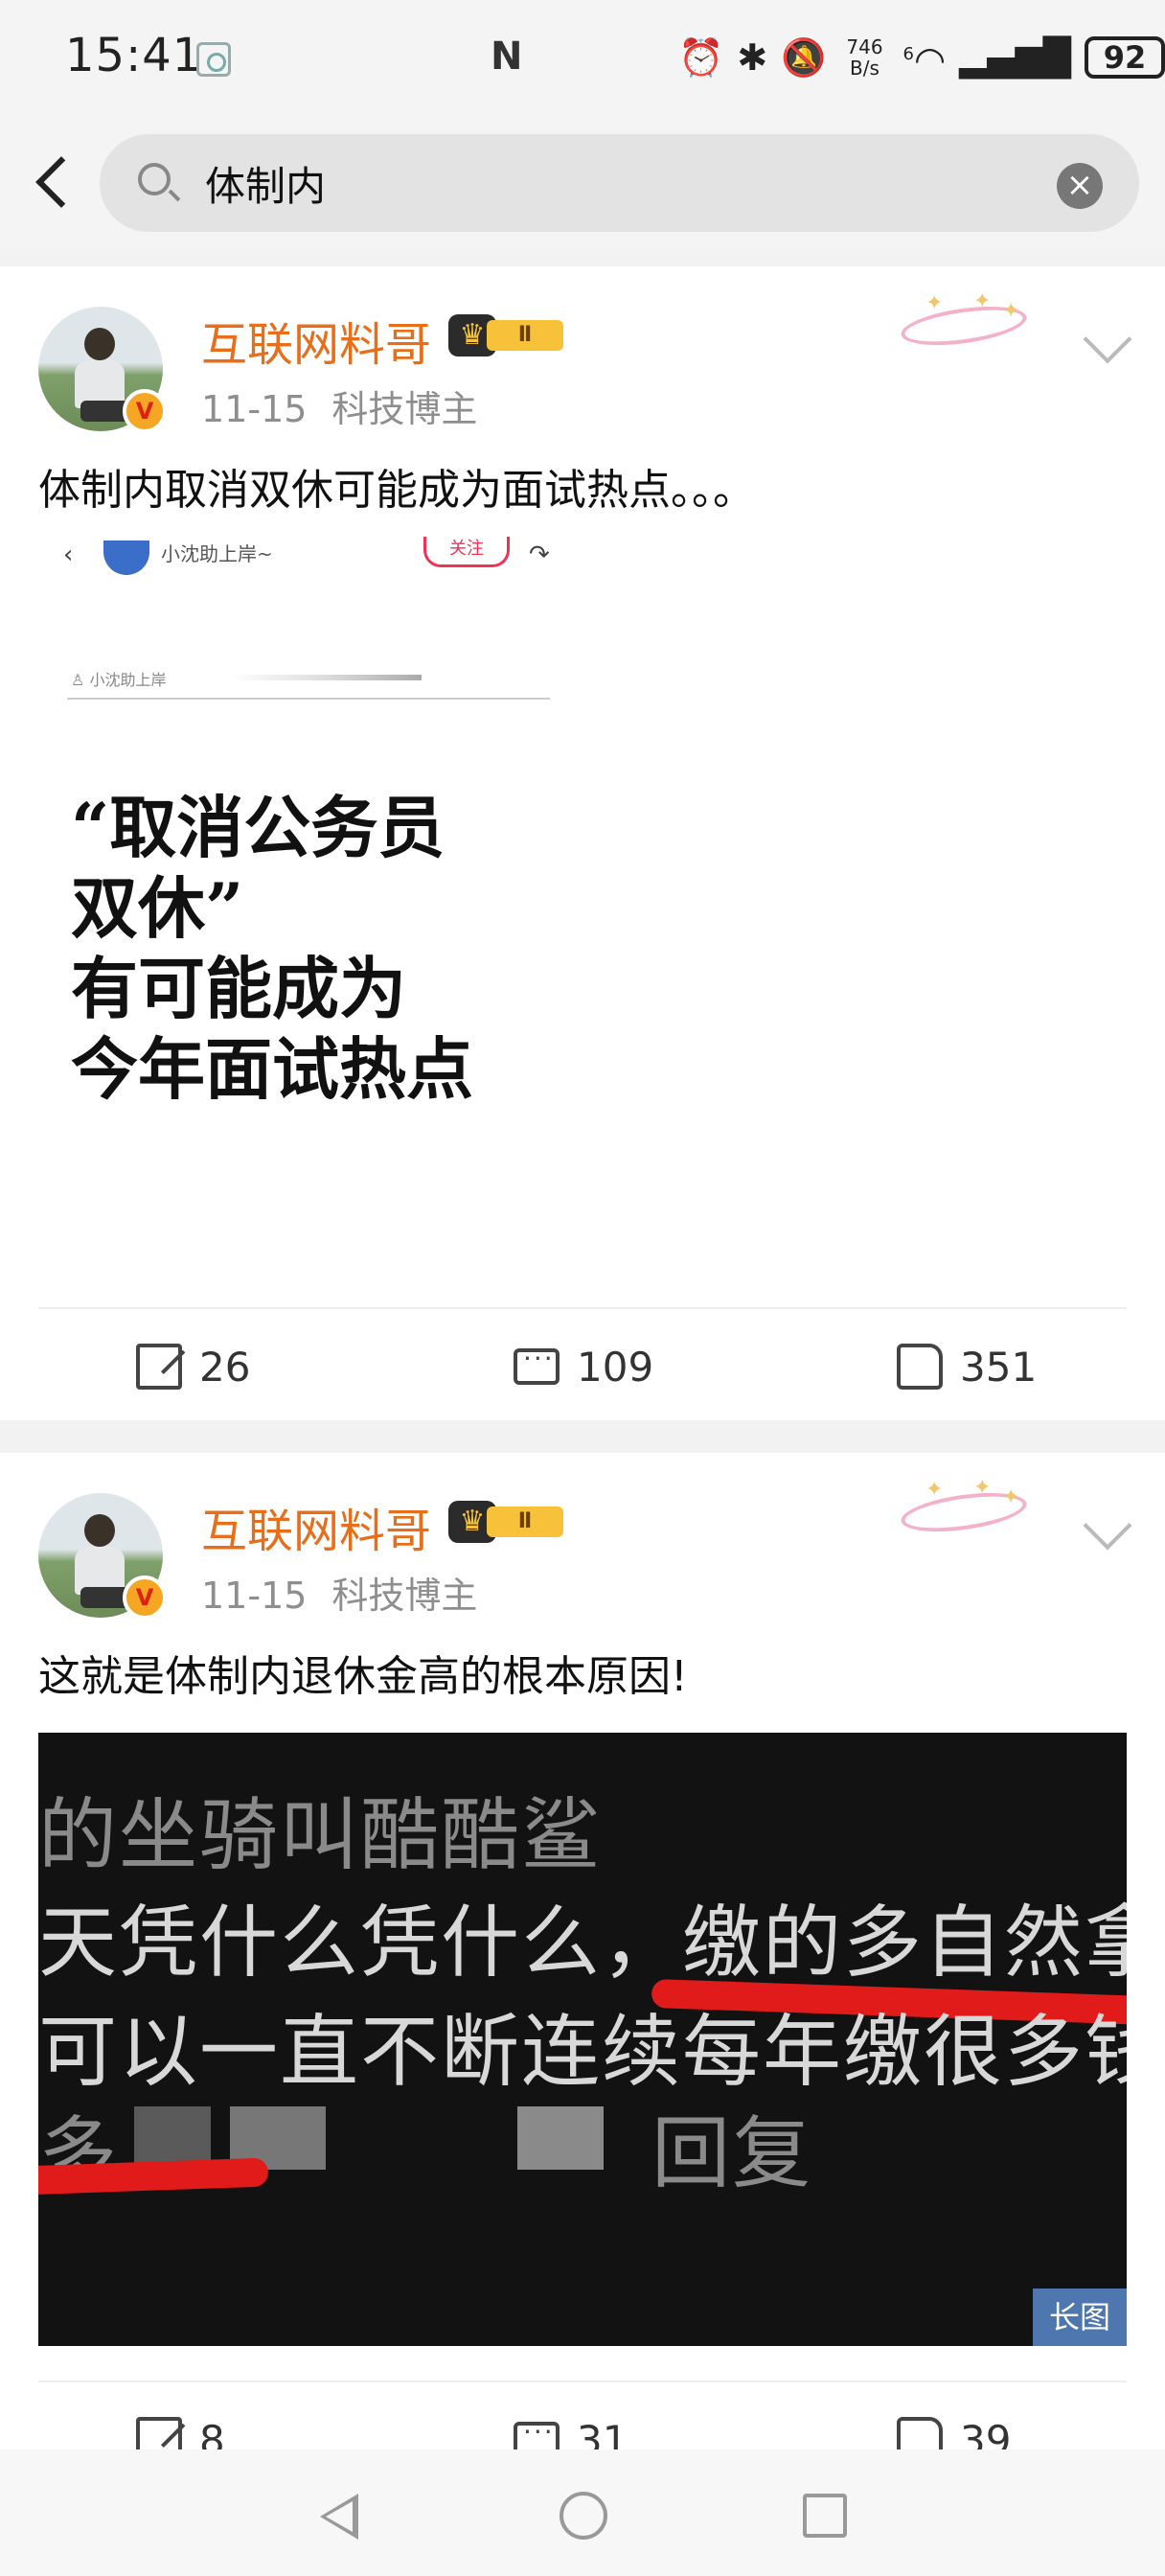  I want to click on image-headline: “取消公务员 双休” 有可能成为 今年面试热点, so click(272, 948).